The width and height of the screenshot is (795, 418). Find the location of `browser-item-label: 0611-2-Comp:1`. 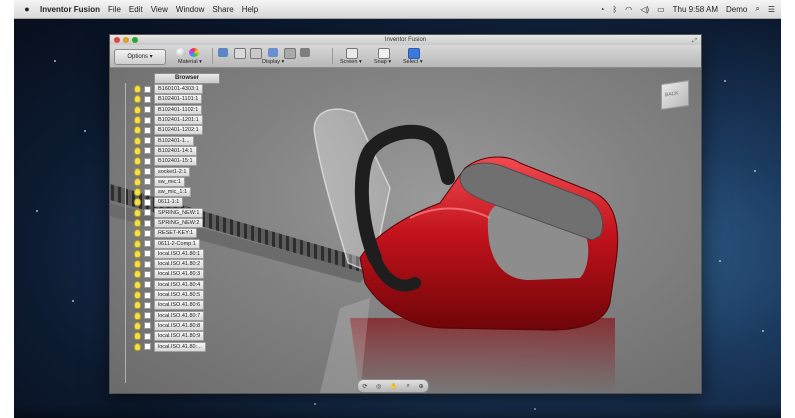

browser-item-label: 0611-2-Comp:1 is located at coordinates (177, 243).